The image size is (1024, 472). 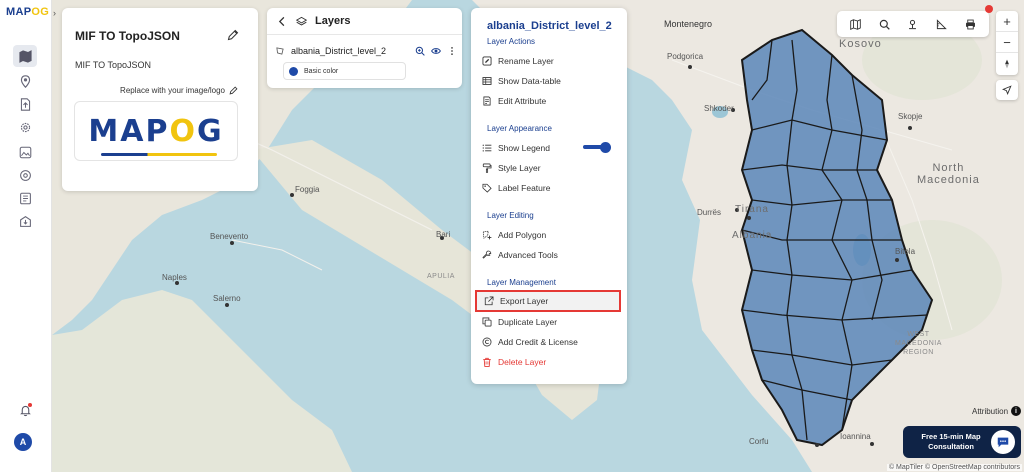 I want to click on notification-dot, so click(x=30, y=405).